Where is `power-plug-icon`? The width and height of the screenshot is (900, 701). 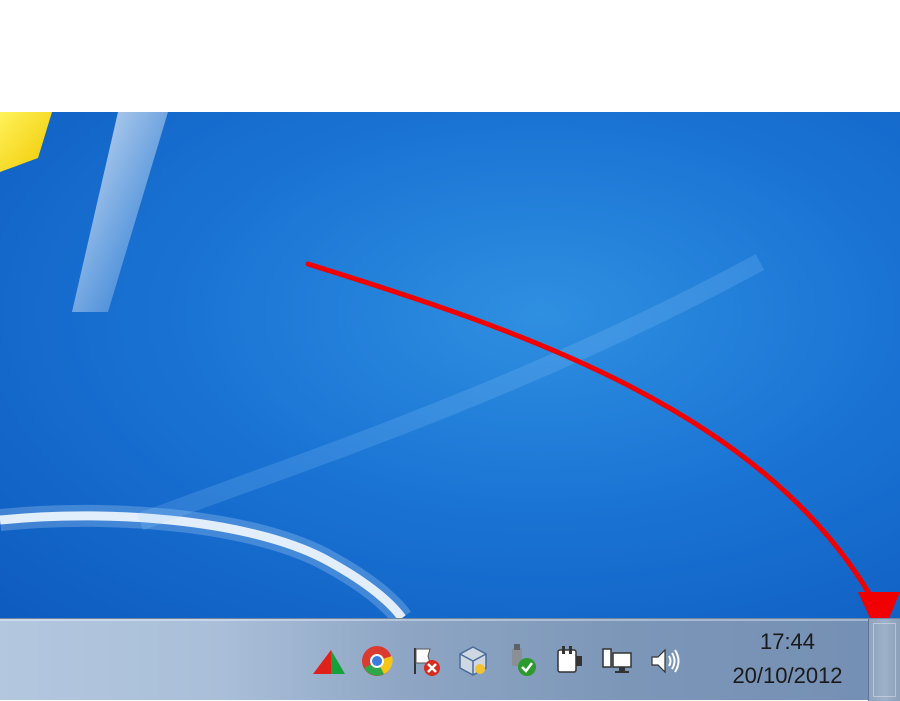
power-plug-icon is located at coordinates (569, 661).